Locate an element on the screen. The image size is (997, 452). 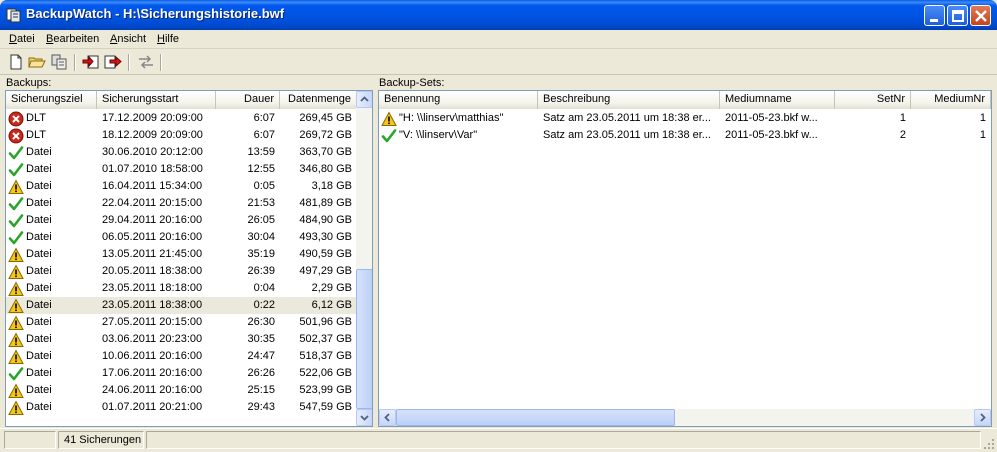
column-benennung: Benennung is located at coordinates (458, 100).